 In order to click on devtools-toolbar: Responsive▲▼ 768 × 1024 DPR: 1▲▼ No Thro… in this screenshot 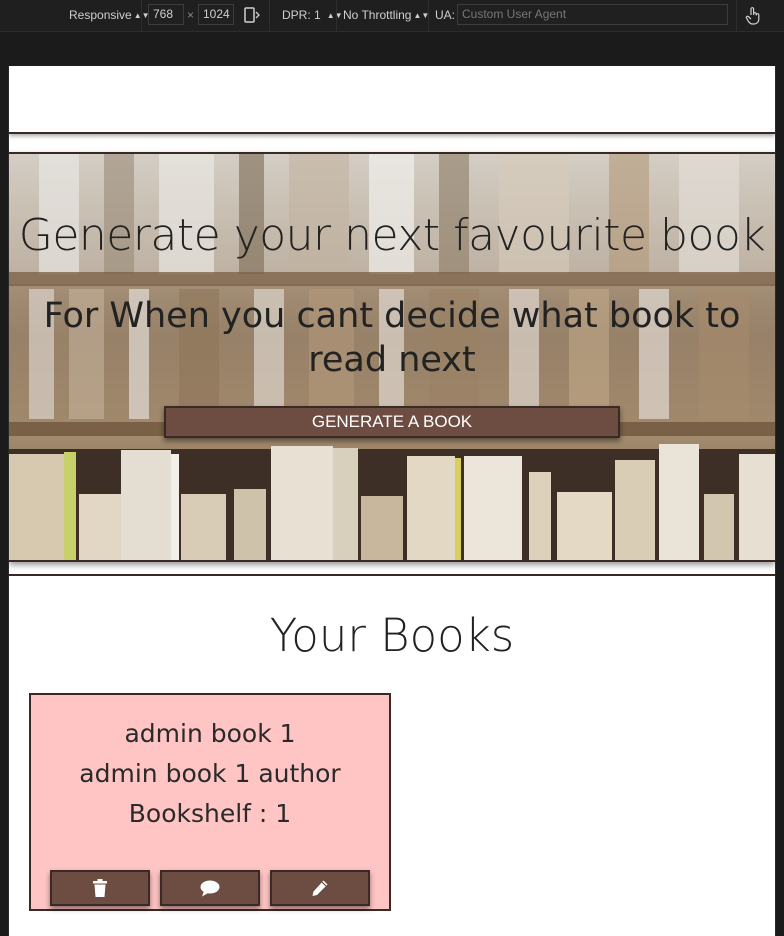, I will do `click(392, 16)`.